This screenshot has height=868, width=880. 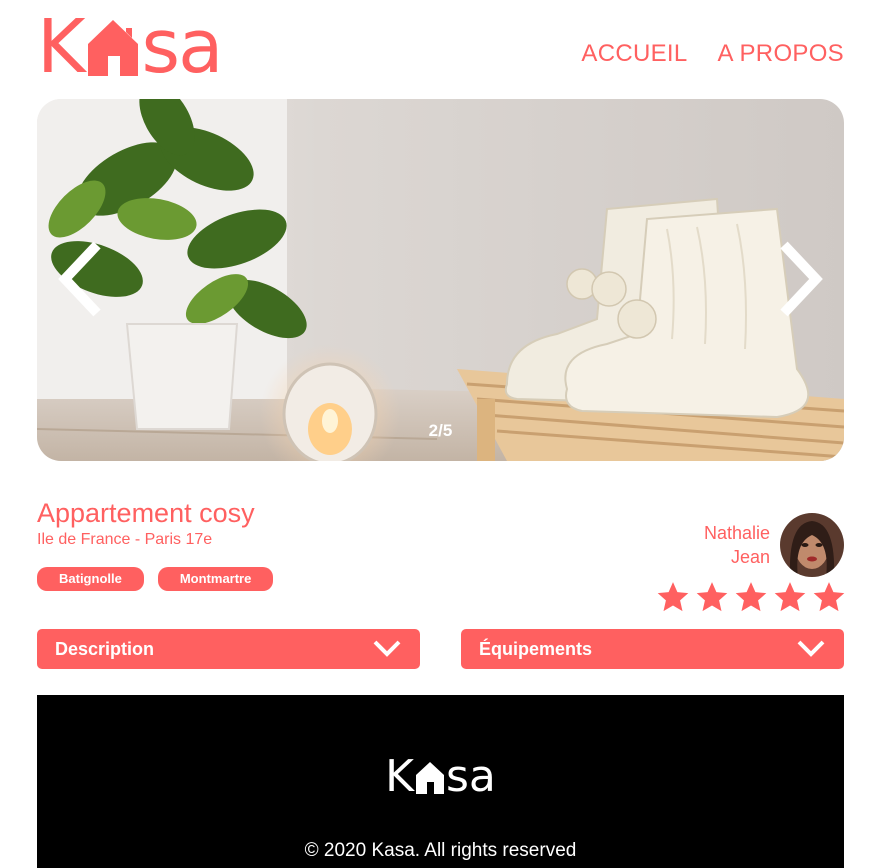 I want to click on description-collapse: Description, so click(x=228, y=649).